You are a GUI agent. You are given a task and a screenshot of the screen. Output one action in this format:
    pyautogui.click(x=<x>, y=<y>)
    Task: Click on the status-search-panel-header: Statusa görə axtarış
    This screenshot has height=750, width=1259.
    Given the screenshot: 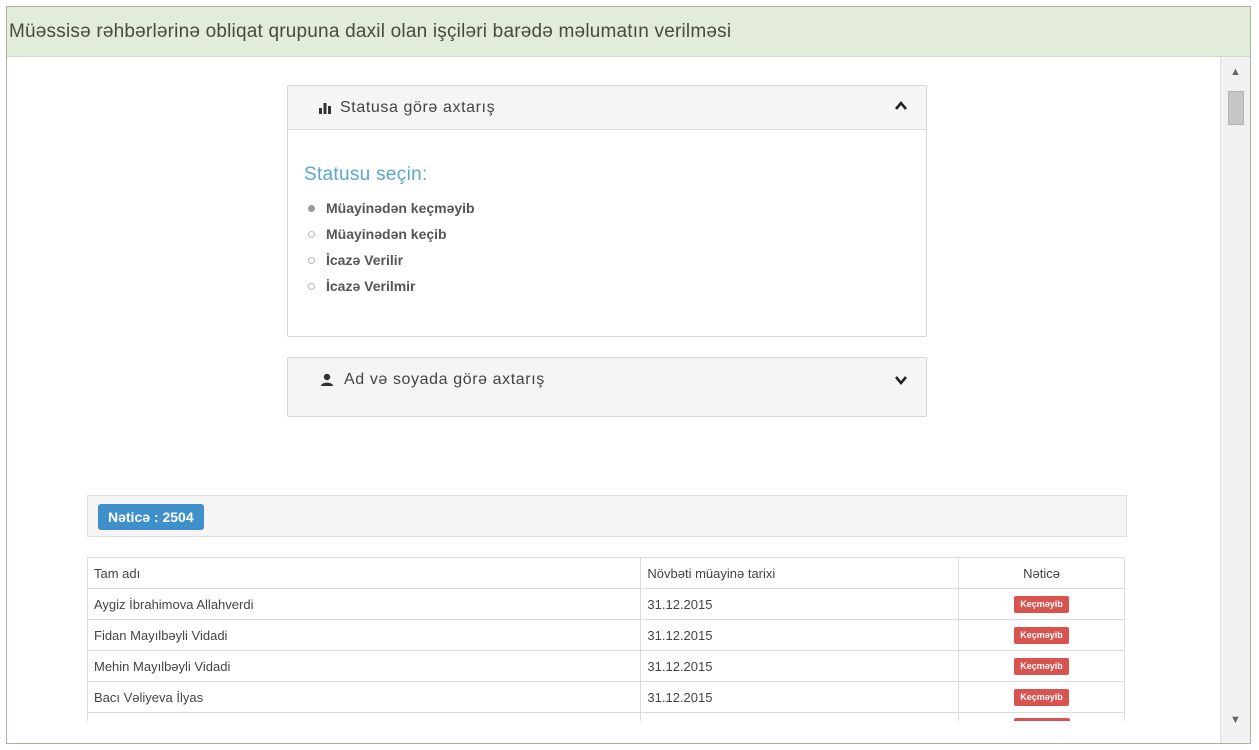 What is the action you would take?
    pyautogui.click(x=607, y=108)
    